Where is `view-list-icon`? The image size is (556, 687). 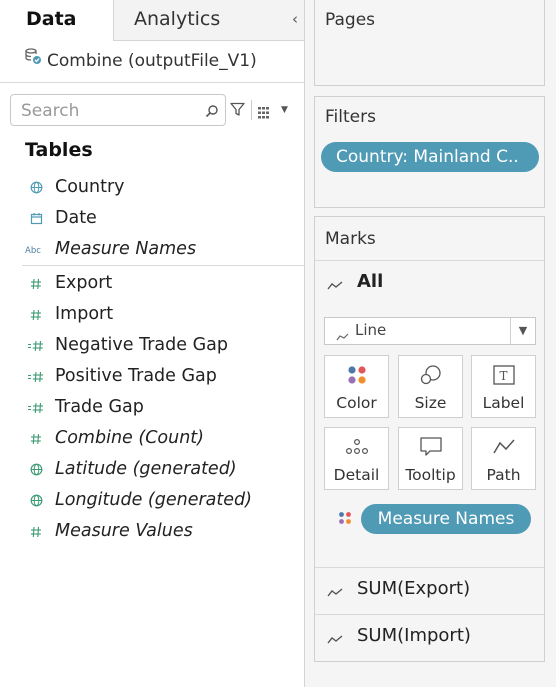
view-list-icon is located at coordinates (266, 113).